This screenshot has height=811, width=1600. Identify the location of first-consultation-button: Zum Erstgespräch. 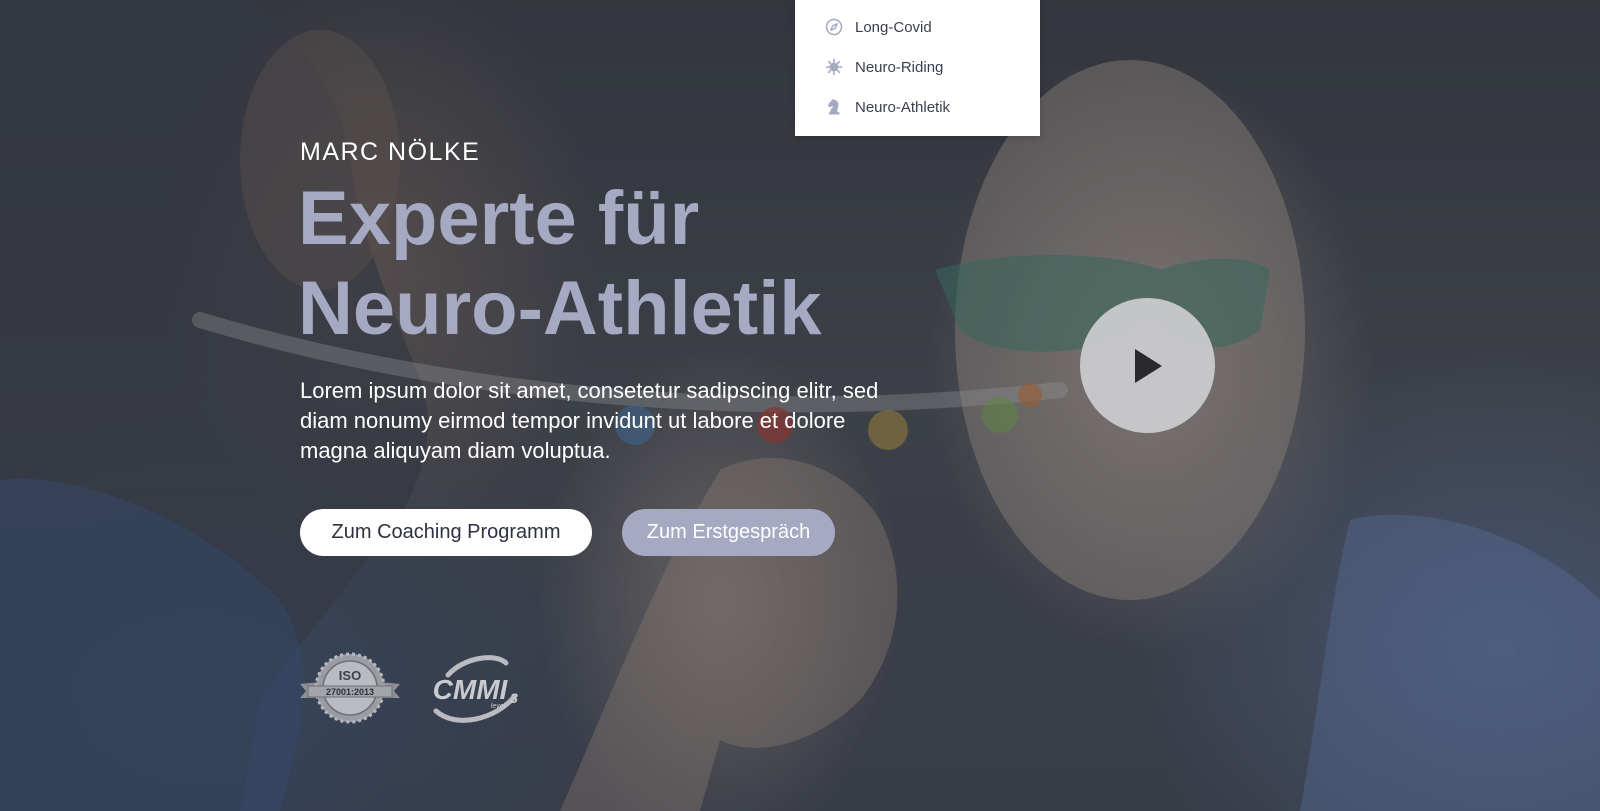
(728, 532).